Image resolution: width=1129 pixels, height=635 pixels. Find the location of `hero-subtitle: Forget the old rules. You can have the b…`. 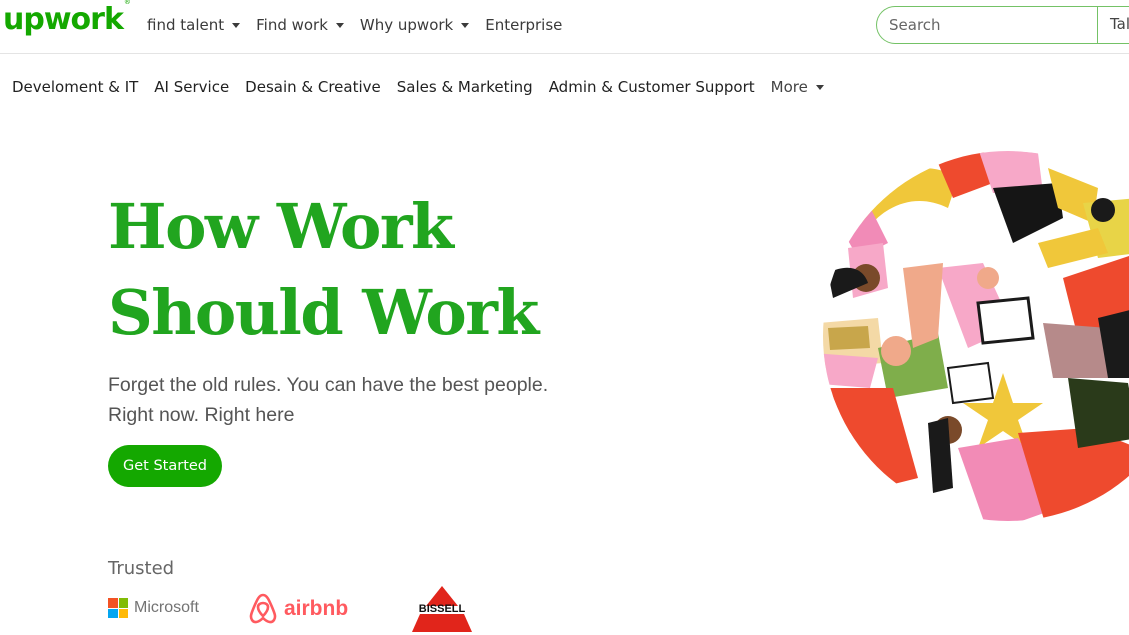

hero-subtitle: Forget the old rules. You can have the b… is located at coordinates (368, 400).